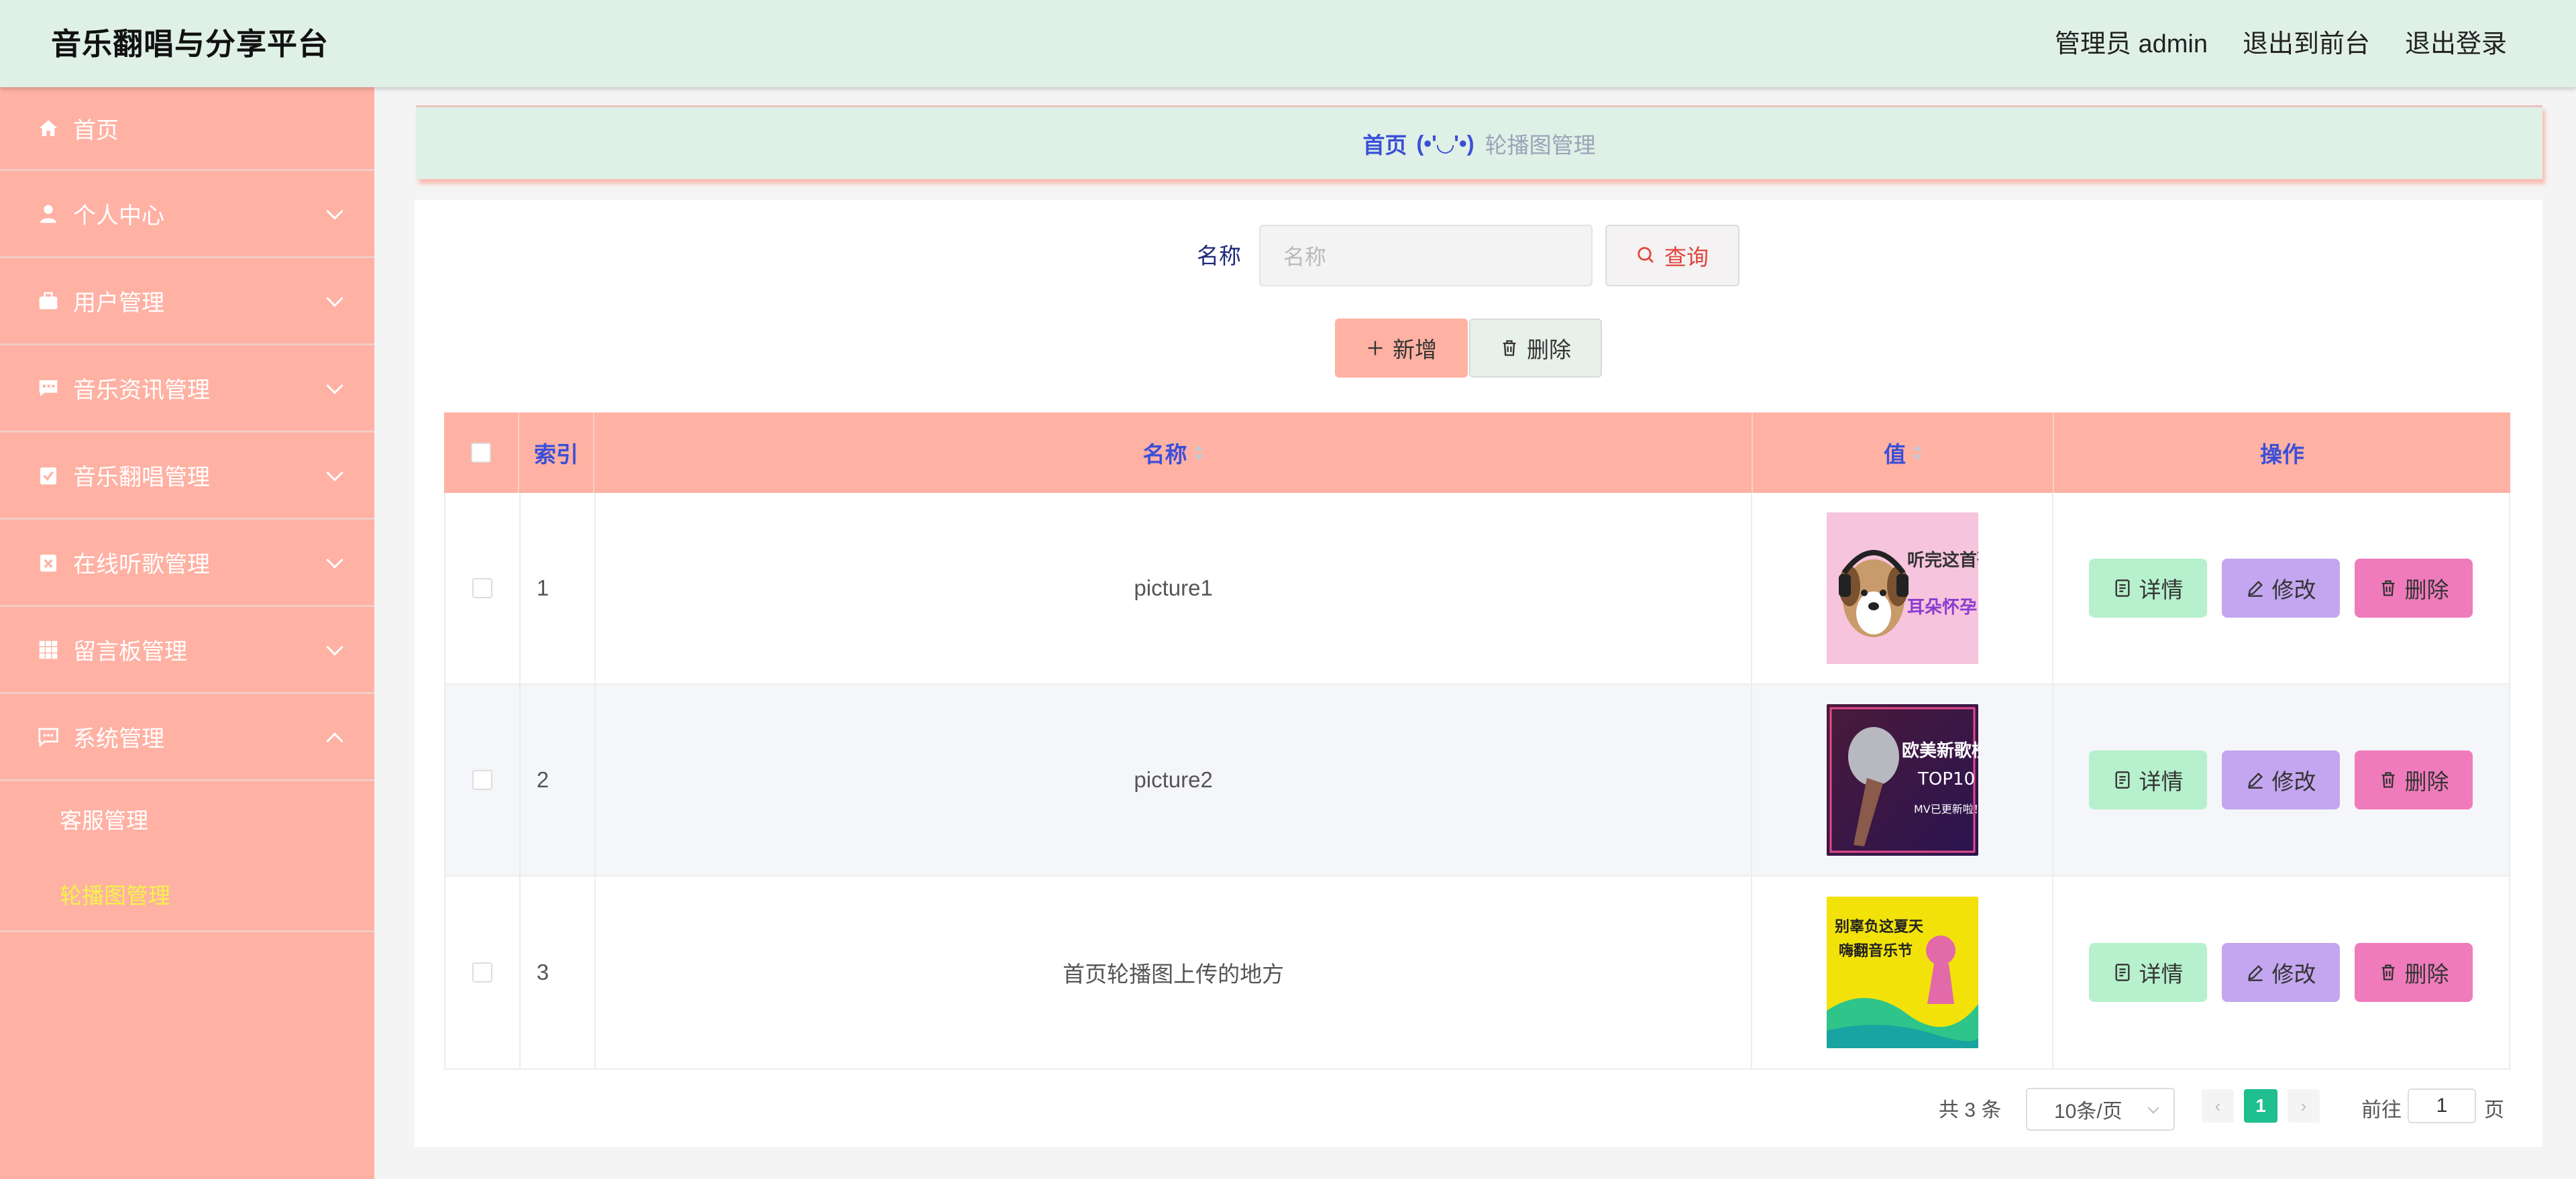  Describe the element at coordinates (2122, 780) in the screenshot. I see `document-icon` at that location.